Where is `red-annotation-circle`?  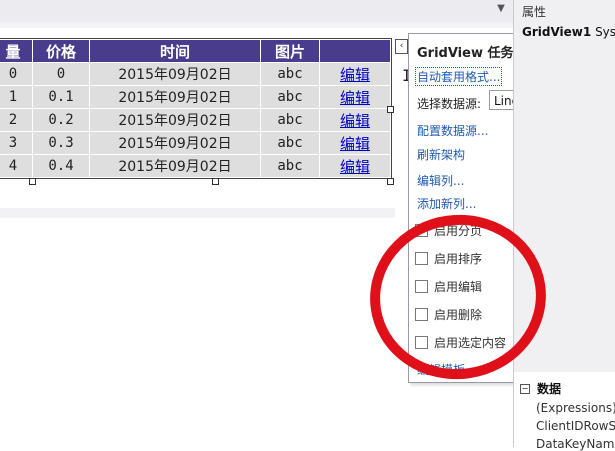
red-annotation-circle is located at coordinates (458, 297).